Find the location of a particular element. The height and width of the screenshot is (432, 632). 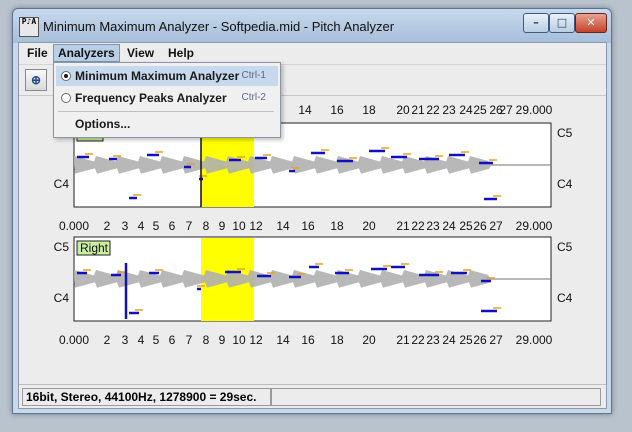

status-bar: 16bit, Stereo, 44100Hz, 1278900 = 29sec. is located at coordinates (312, 395).